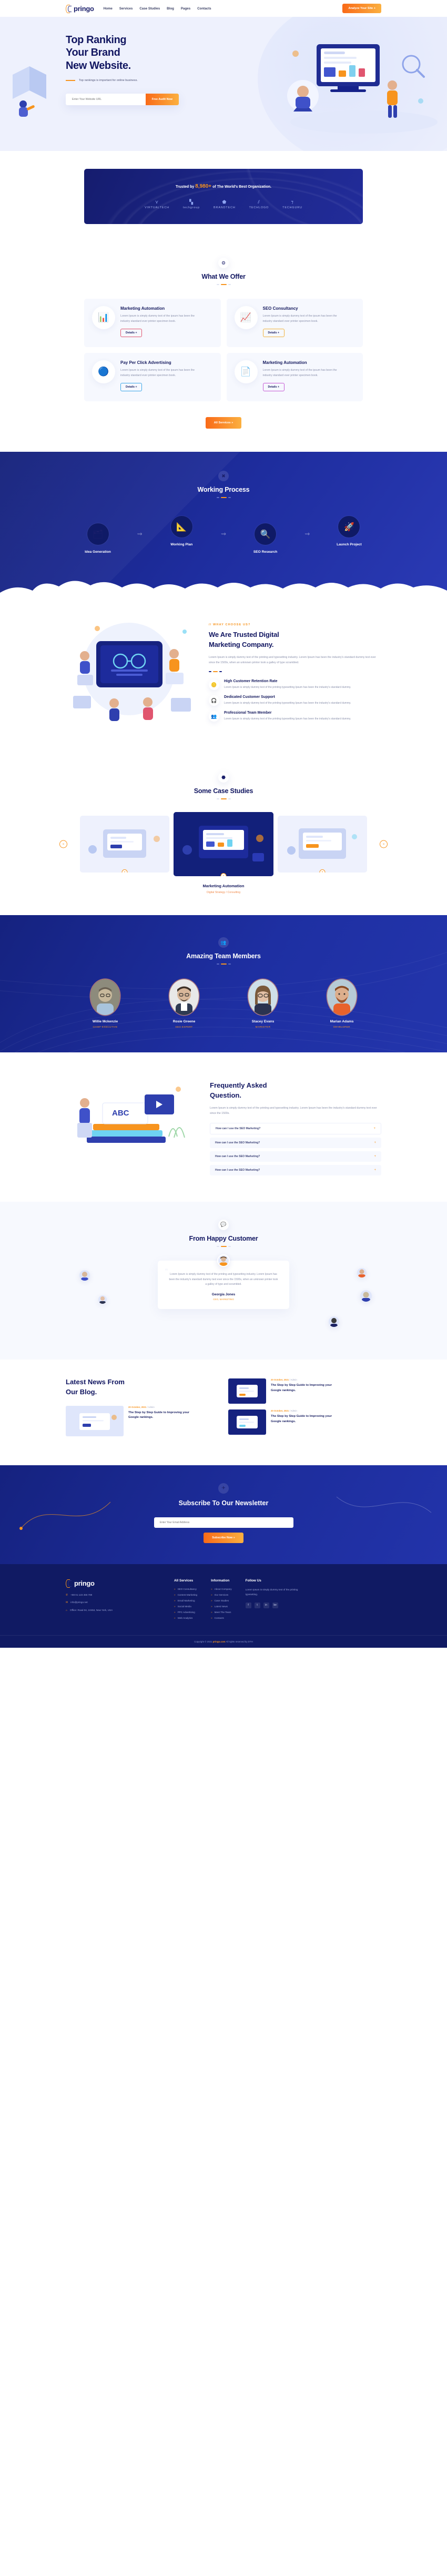  Describe the element at coordinates (80, 8) in the screenshot. I see `site-logo: pringo` at that location.